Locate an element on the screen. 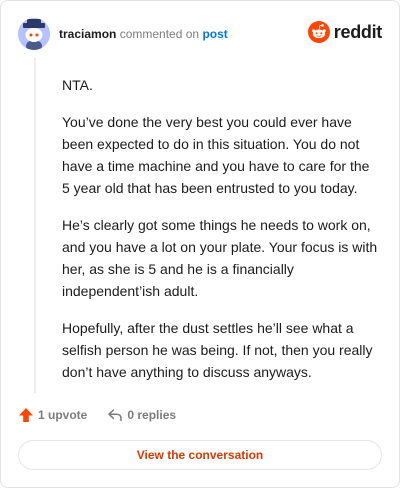 Image resolution: width=400 pixels, height=488 pixels. comment-actions: 1 upvote 0 replies is located at coordinates (97, 415).